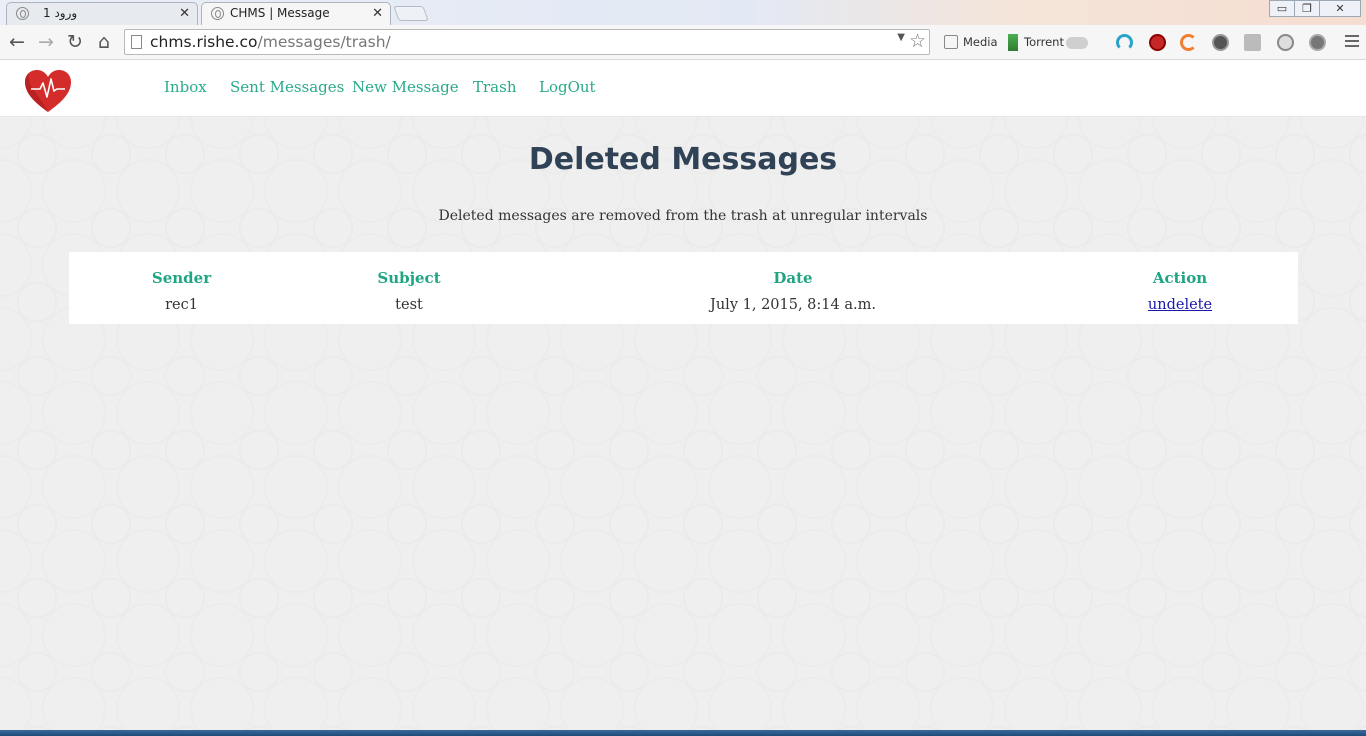 The image size is (1366, 736). I want to click on home-icon: ⌂, so click(104, 42).